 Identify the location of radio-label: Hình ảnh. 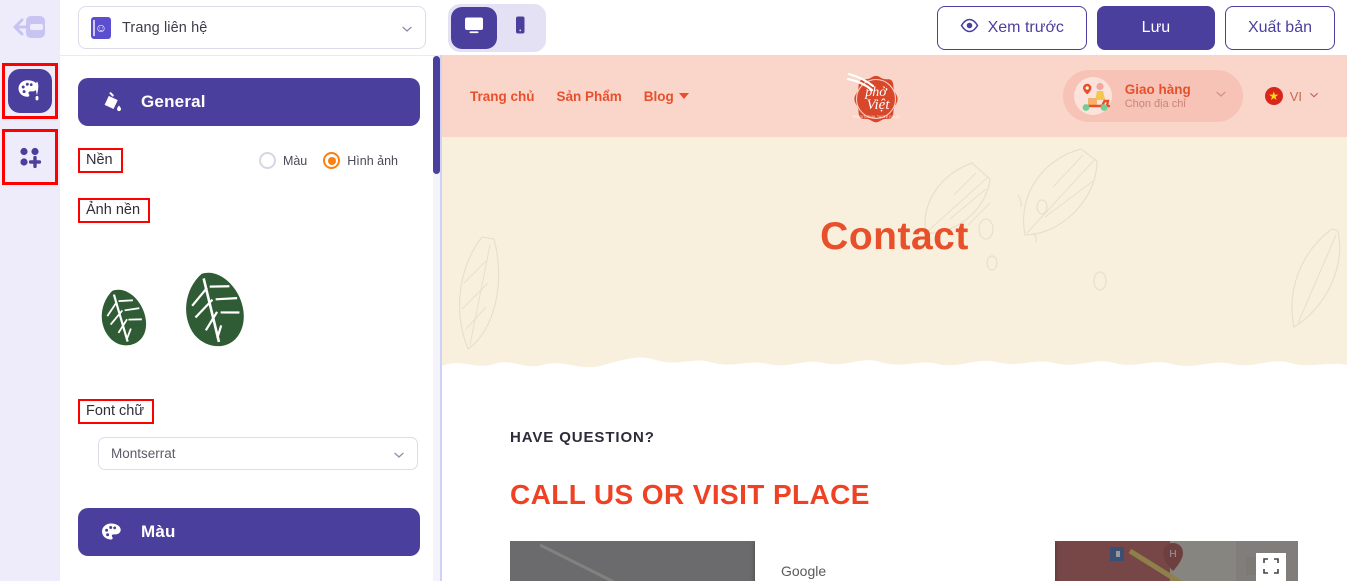
(372, 160).